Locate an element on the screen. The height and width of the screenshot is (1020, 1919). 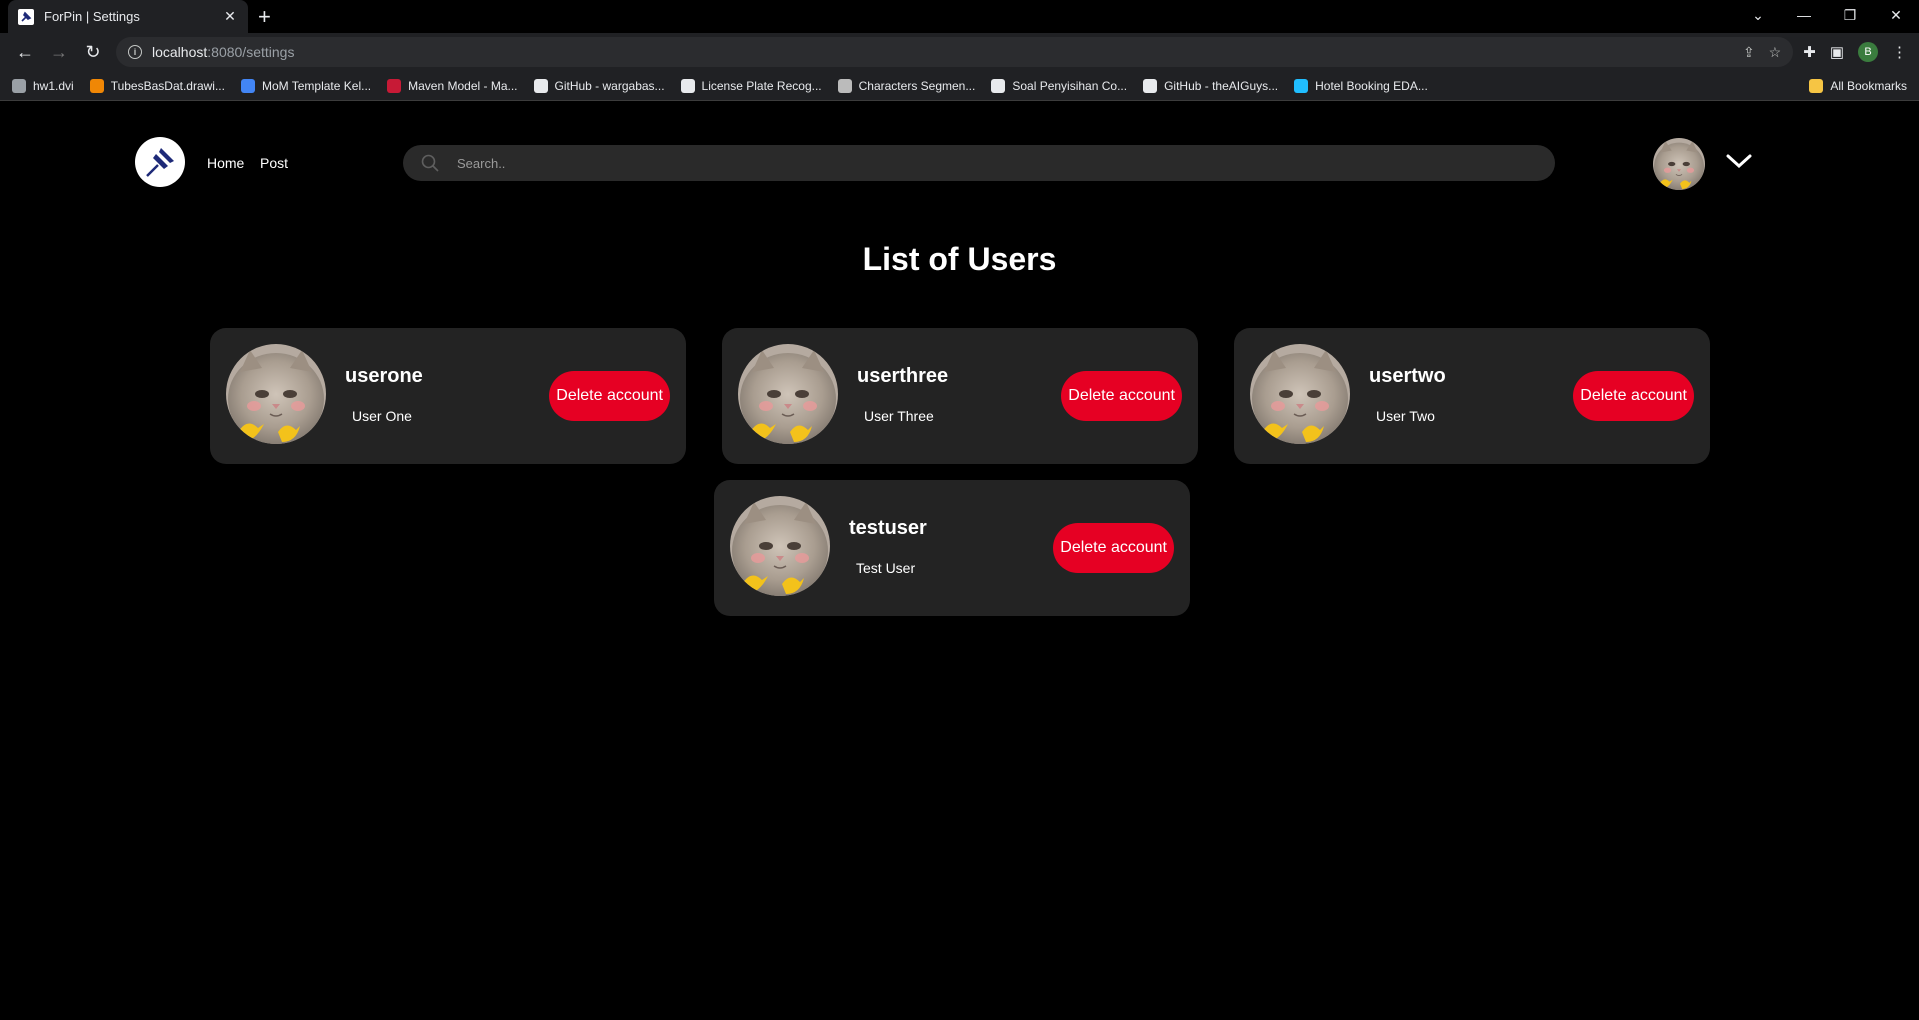
user-card: userthree User Three Delete account is located at coordinates (960, 396).